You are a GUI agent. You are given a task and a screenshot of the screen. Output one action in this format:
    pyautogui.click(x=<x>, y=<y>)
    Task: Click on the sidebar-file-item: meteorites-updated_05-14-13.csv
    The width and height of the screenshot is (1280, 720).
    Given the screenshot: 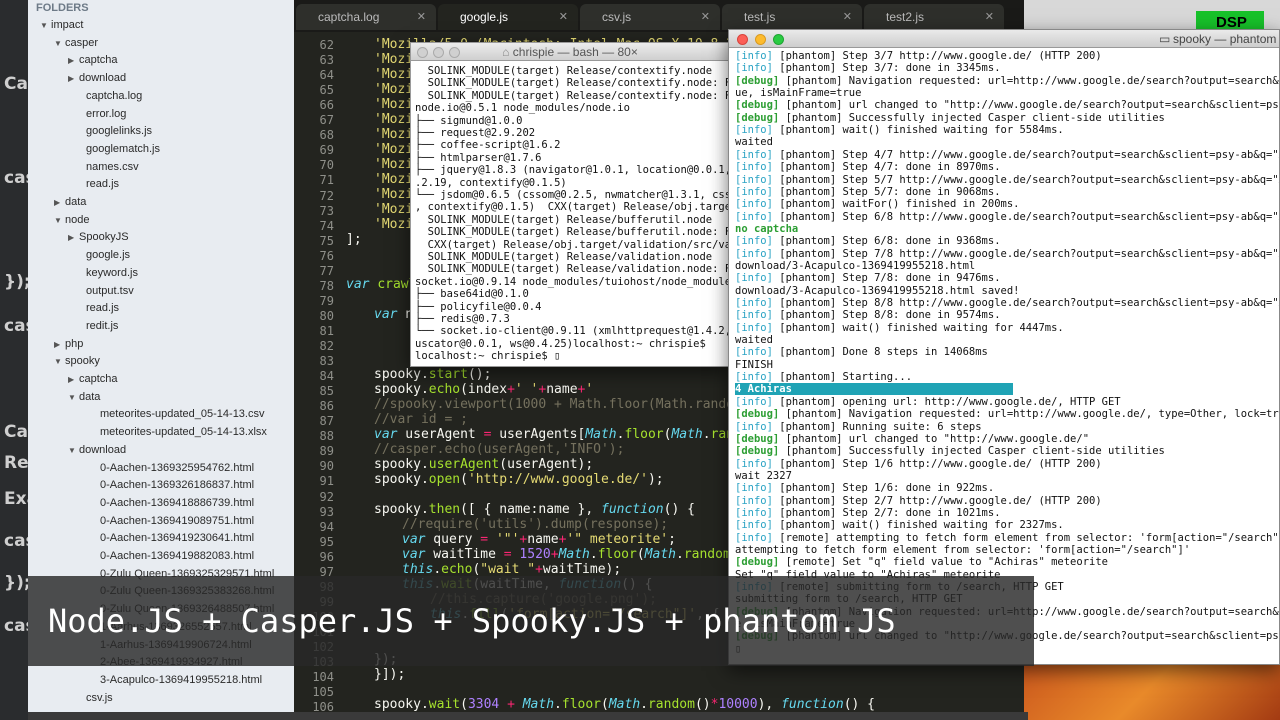 What is the action you would take?
    pyautogui.click(x=182, y=414)
    